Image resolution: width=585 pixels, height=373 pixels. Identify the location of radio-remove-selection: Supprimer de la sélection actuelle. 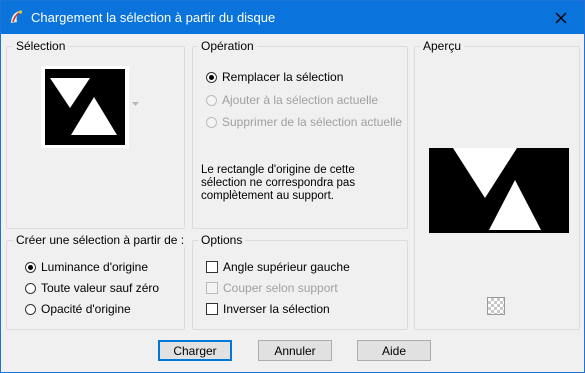
(304, 122).